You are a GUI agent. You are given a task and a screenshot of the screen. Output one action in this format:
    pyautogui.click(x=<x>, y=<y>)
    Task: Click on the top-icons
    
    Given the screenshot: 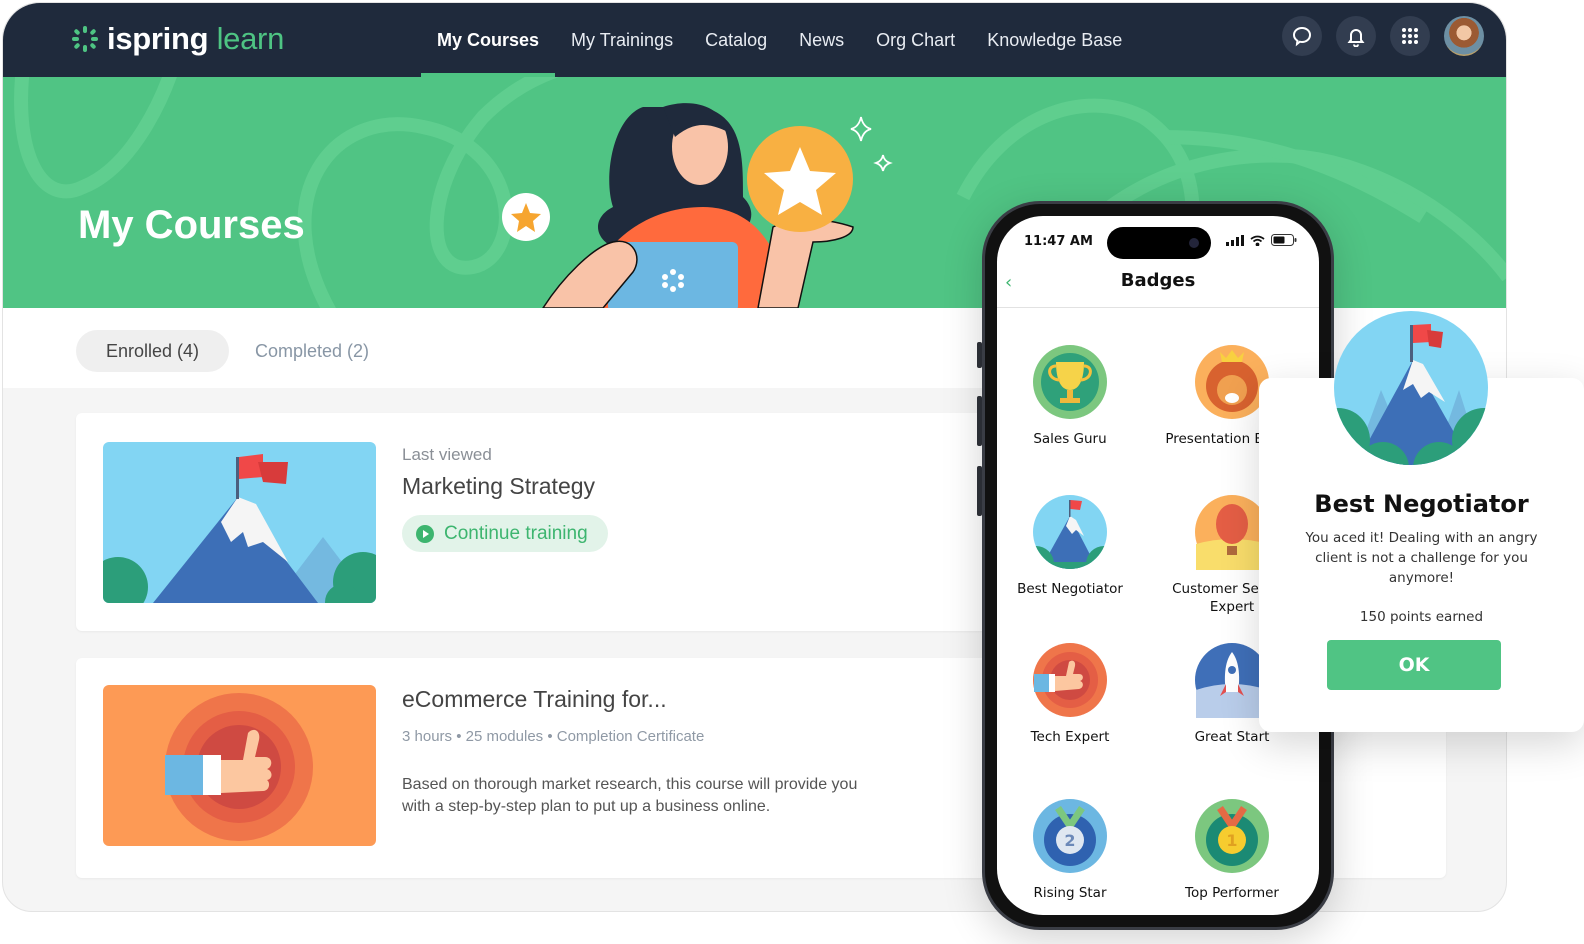 What is the action you would take?
    pyautogui.click(x=1383, y=36)
    